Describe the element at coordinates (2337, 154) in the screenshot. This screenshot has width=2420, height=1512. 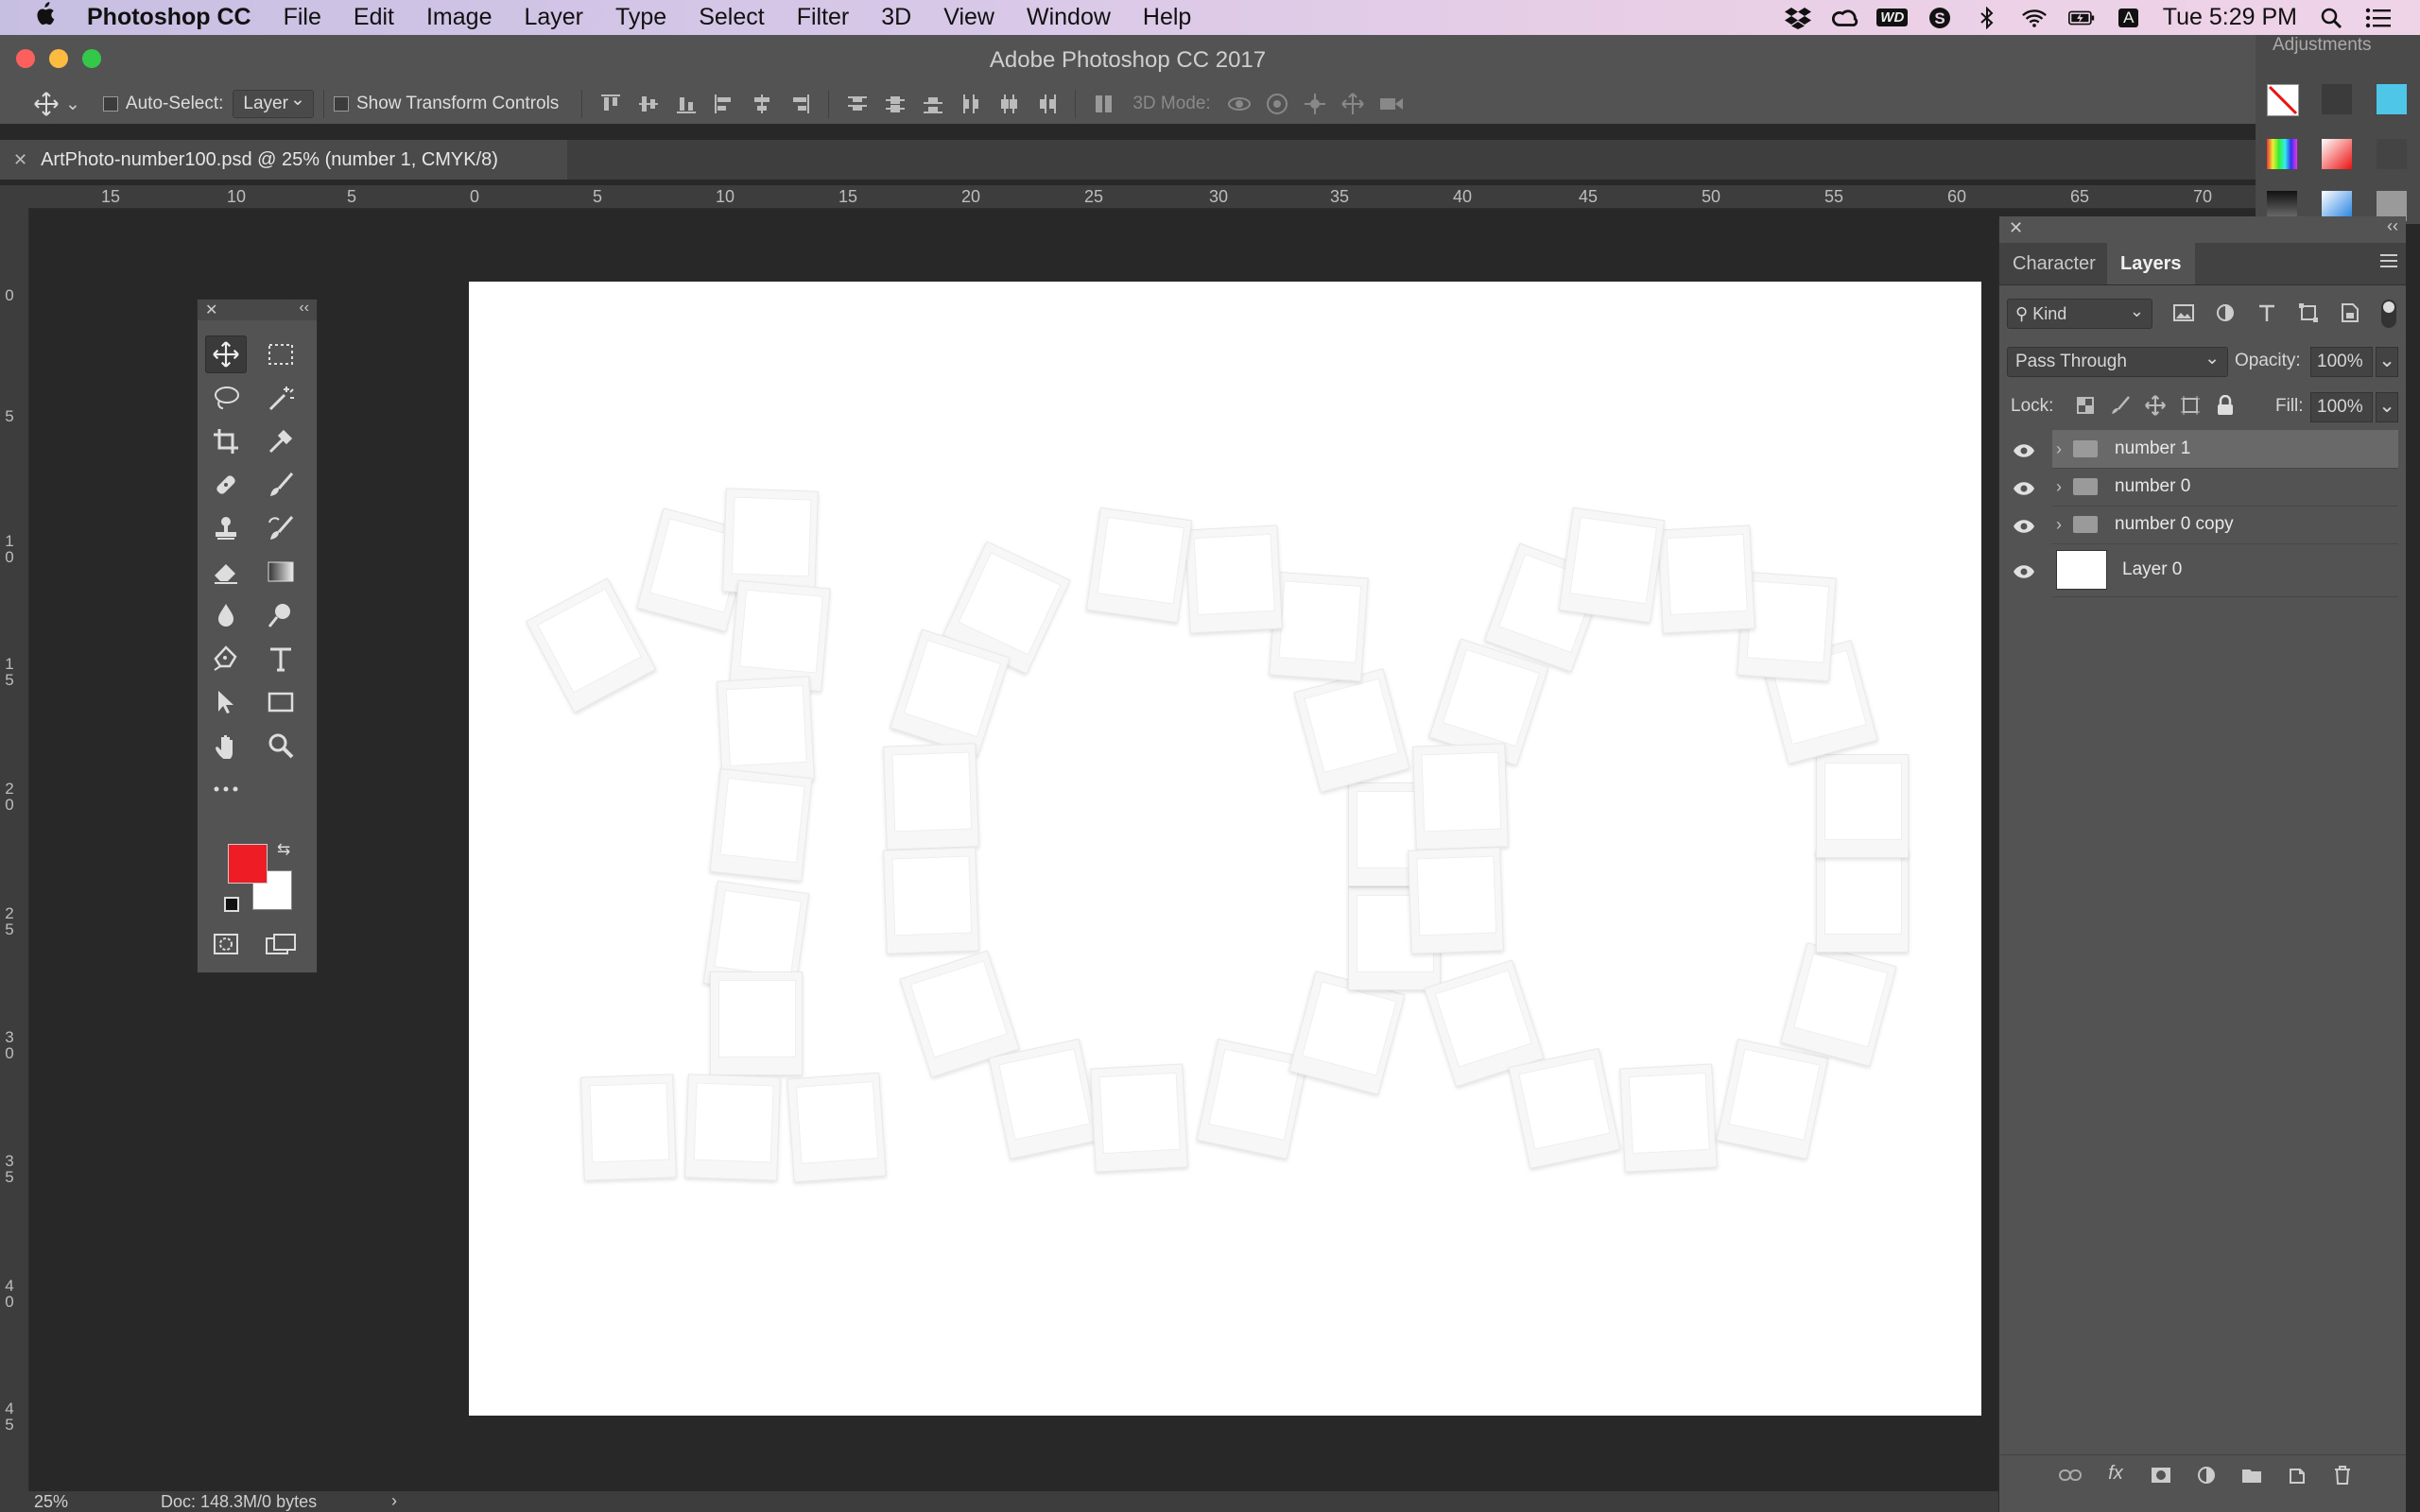
I see `swatch-red-icon` at that location.